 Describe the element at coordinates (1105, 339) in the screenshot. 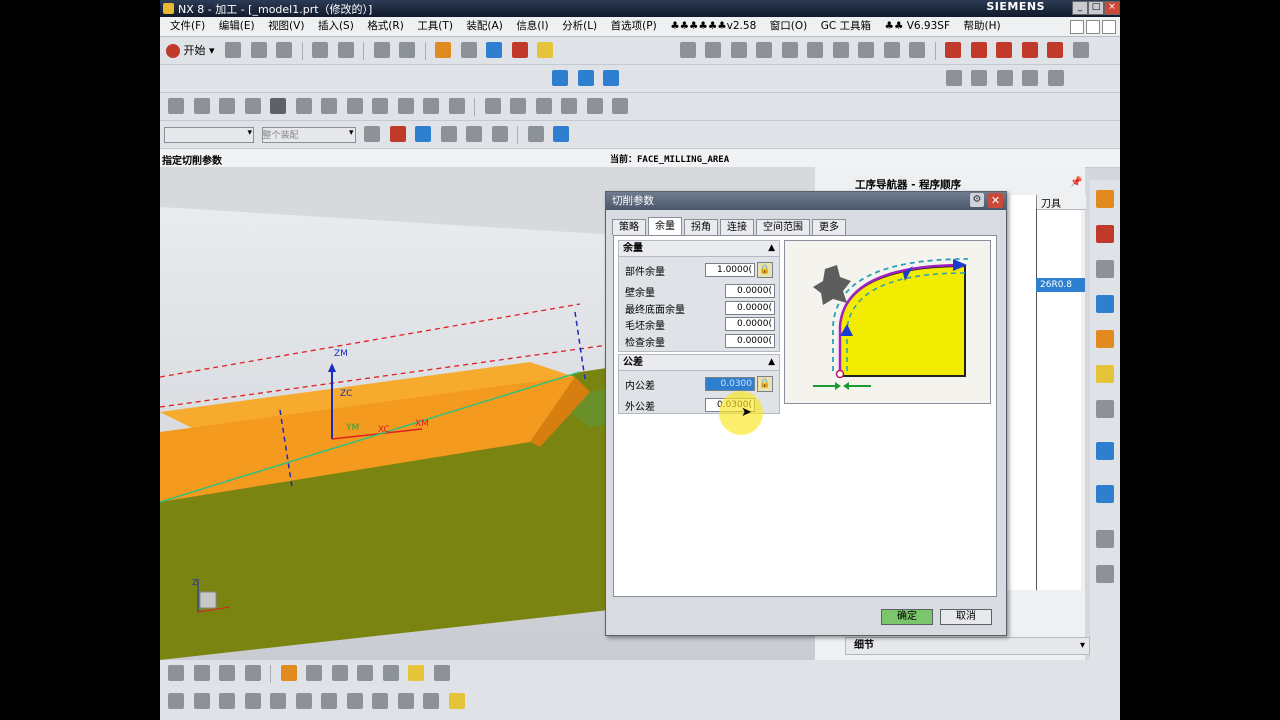

I see `geometry-icon` at that location.